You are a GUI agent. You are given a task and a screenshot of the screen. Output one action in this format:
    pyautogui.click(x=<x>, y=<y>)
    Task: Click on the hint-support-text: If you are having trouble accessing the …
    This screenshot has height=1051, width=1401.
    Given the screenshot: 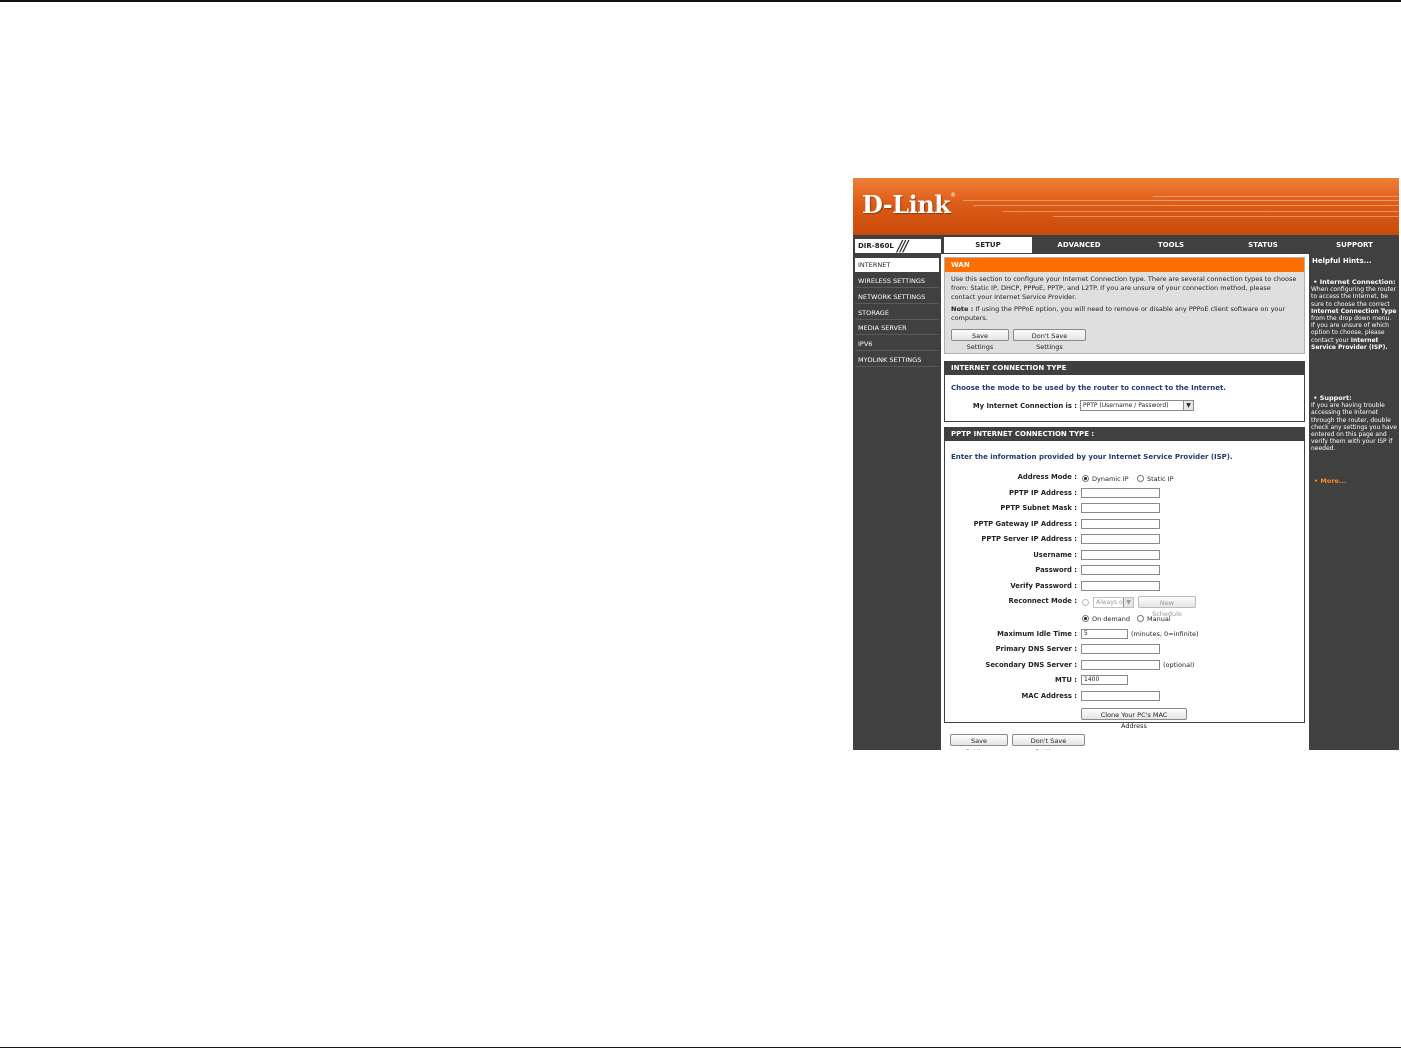 What is the action you would take?
    pyautogui.click(x=1354, y=427)
    